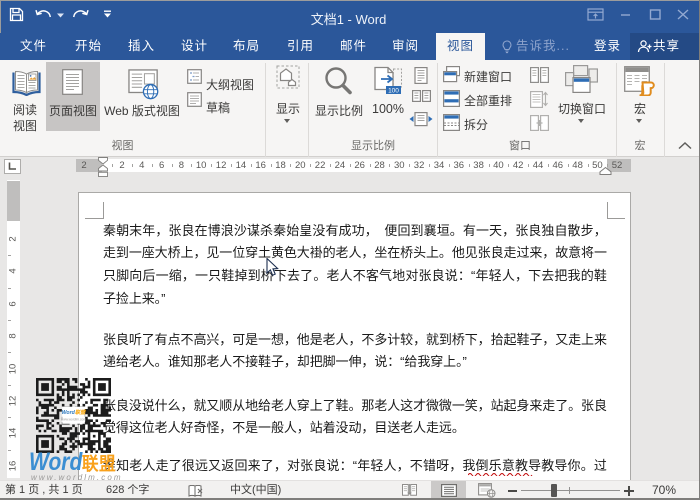 The width and height of the screenshot is (700, 500). What do you see at coordinates (72, 419) in the screenshot?
I see `svg-text: www.wordlm.com` at bounding box center [72, 419].